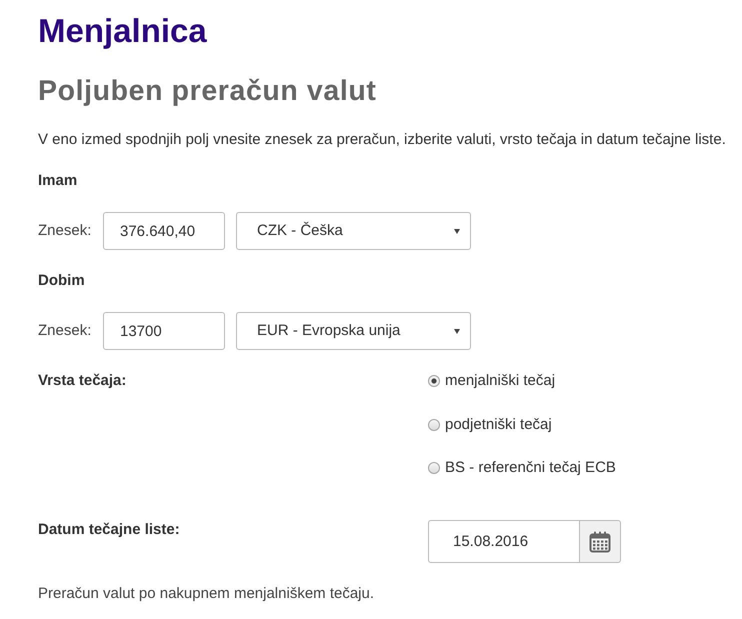  Describe the element at coordinates (504, 541) in the screenshot. I see `date-field: 15.08.2016` at that location.